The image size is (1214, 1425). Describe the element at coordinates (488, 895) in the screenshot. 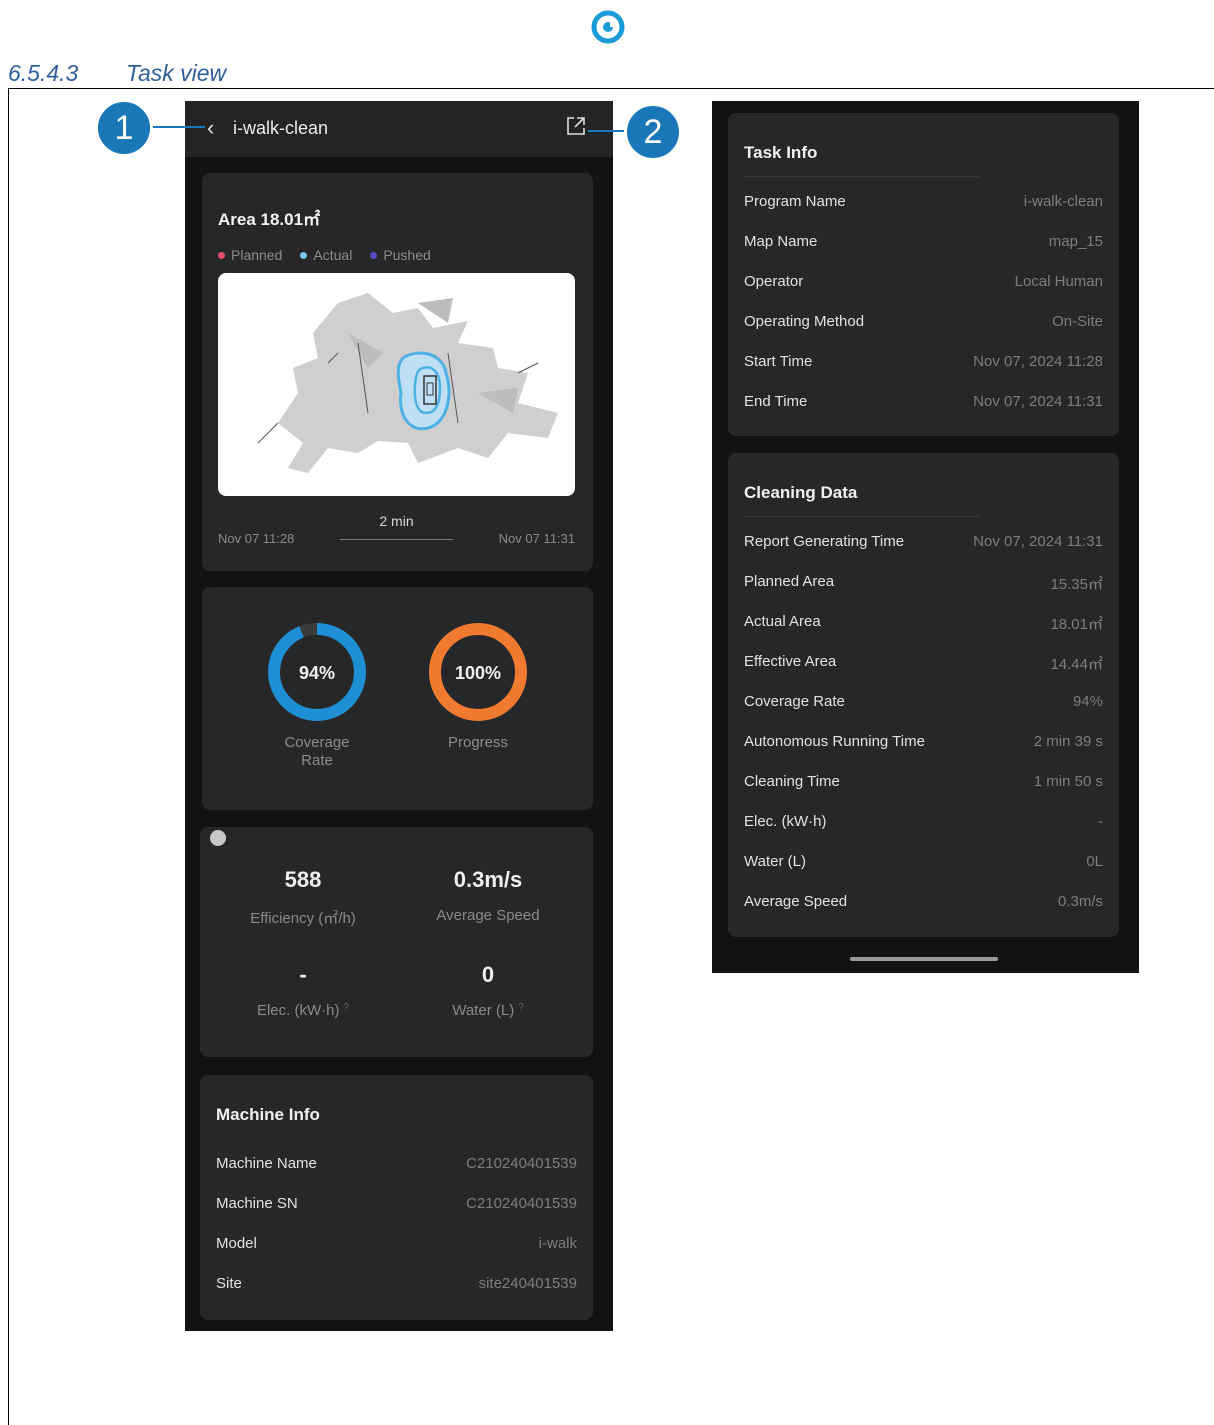

I see `speed-stat: 0.3m/s Average Speed` at that location.